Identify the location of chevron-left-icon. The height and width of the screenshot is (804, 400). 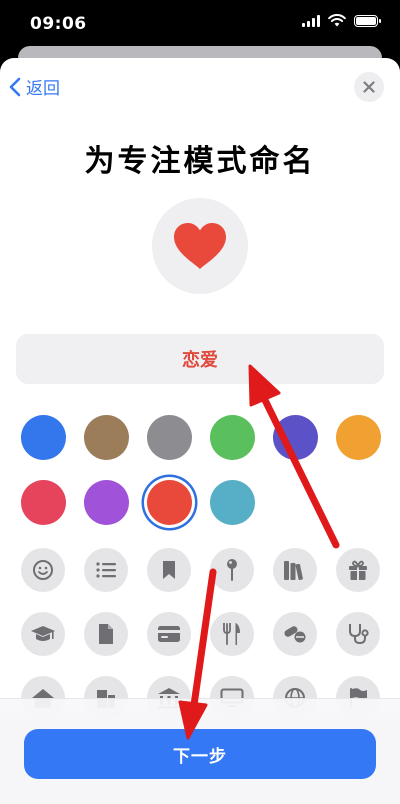
(15, 86).